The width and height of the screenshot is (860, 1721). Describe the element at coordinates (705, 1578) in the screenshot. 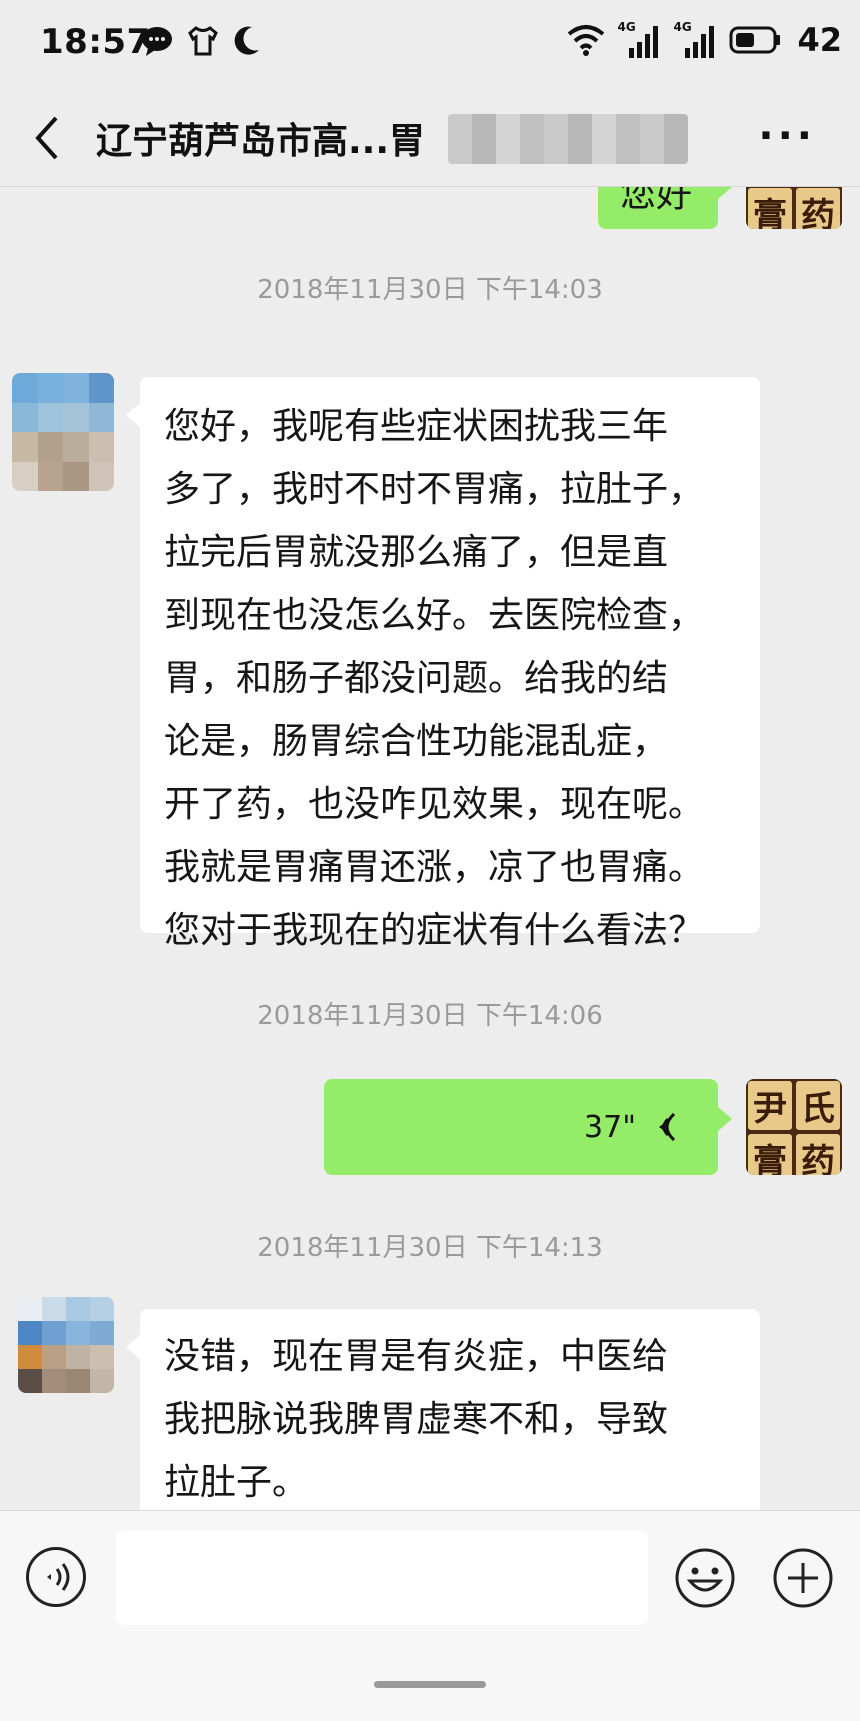

I see `emoji-icon` at that location.